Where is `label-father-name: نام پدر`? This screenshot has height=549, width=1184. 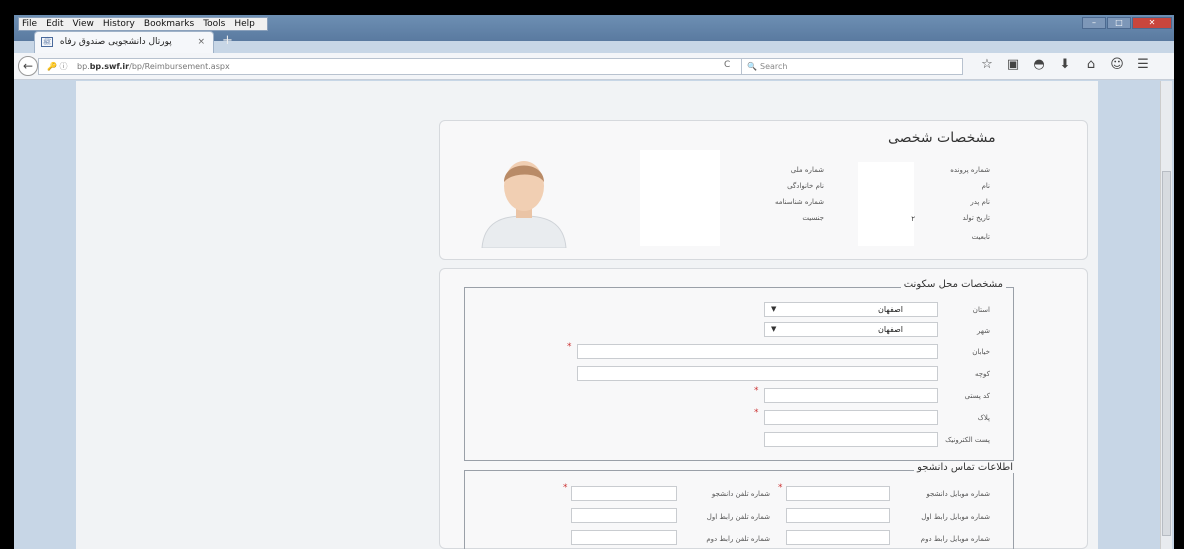
label-father-name: نام پدر is located at coordinates (980, 202).